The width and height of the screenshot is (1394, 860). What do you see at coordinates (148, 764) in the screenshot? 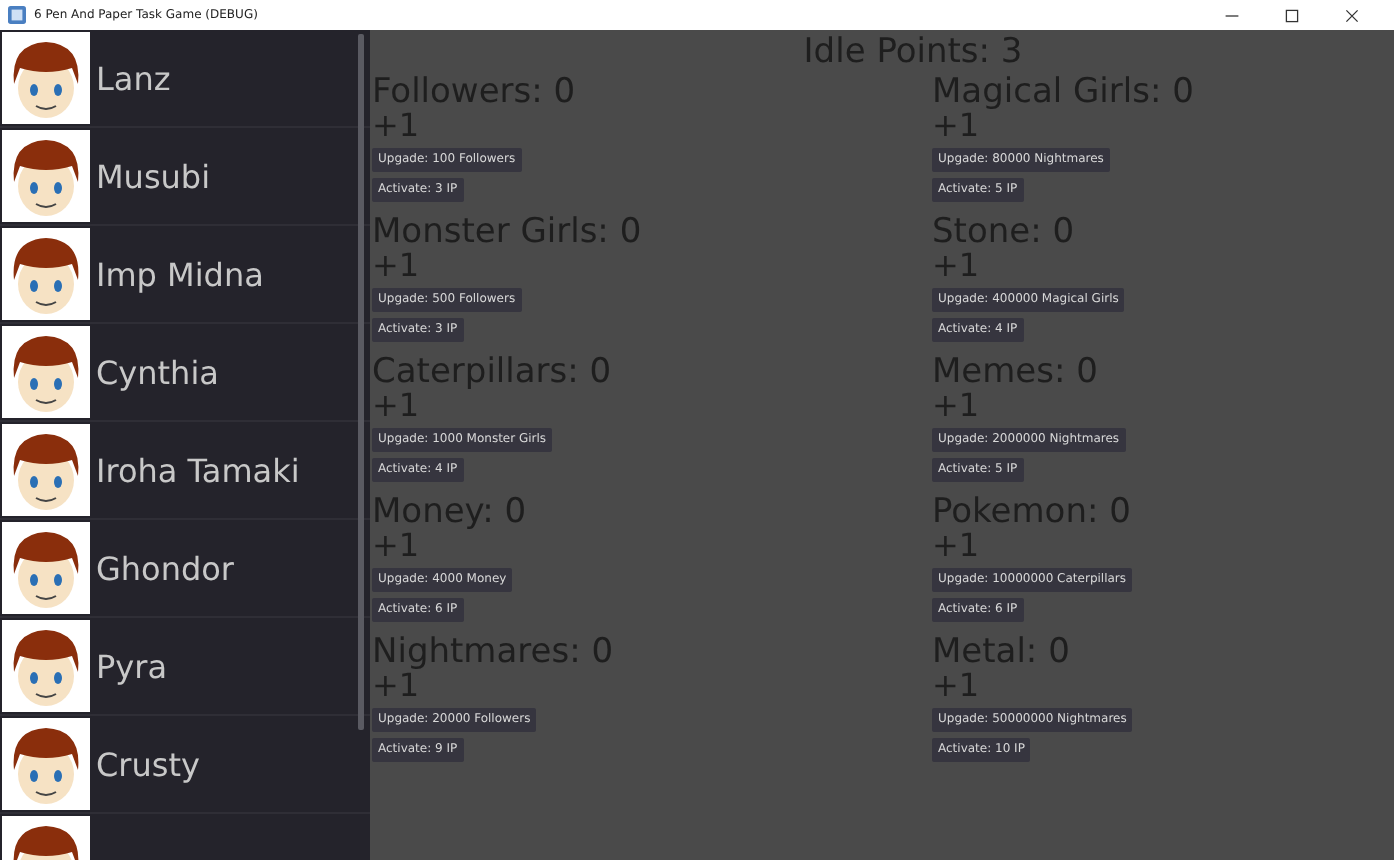
I see `character-name: Crusty` at bounding box center [148, 764].